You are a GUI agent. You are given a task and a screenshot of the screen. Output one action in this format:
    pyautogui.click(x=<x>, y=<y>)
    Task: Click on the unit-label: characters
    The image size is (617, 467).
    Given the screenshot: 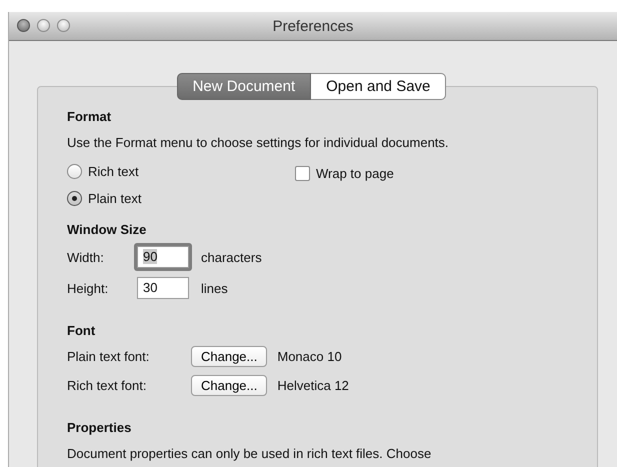 What is the action you would take?
    pyautogui.click(x=231, y=257)
    